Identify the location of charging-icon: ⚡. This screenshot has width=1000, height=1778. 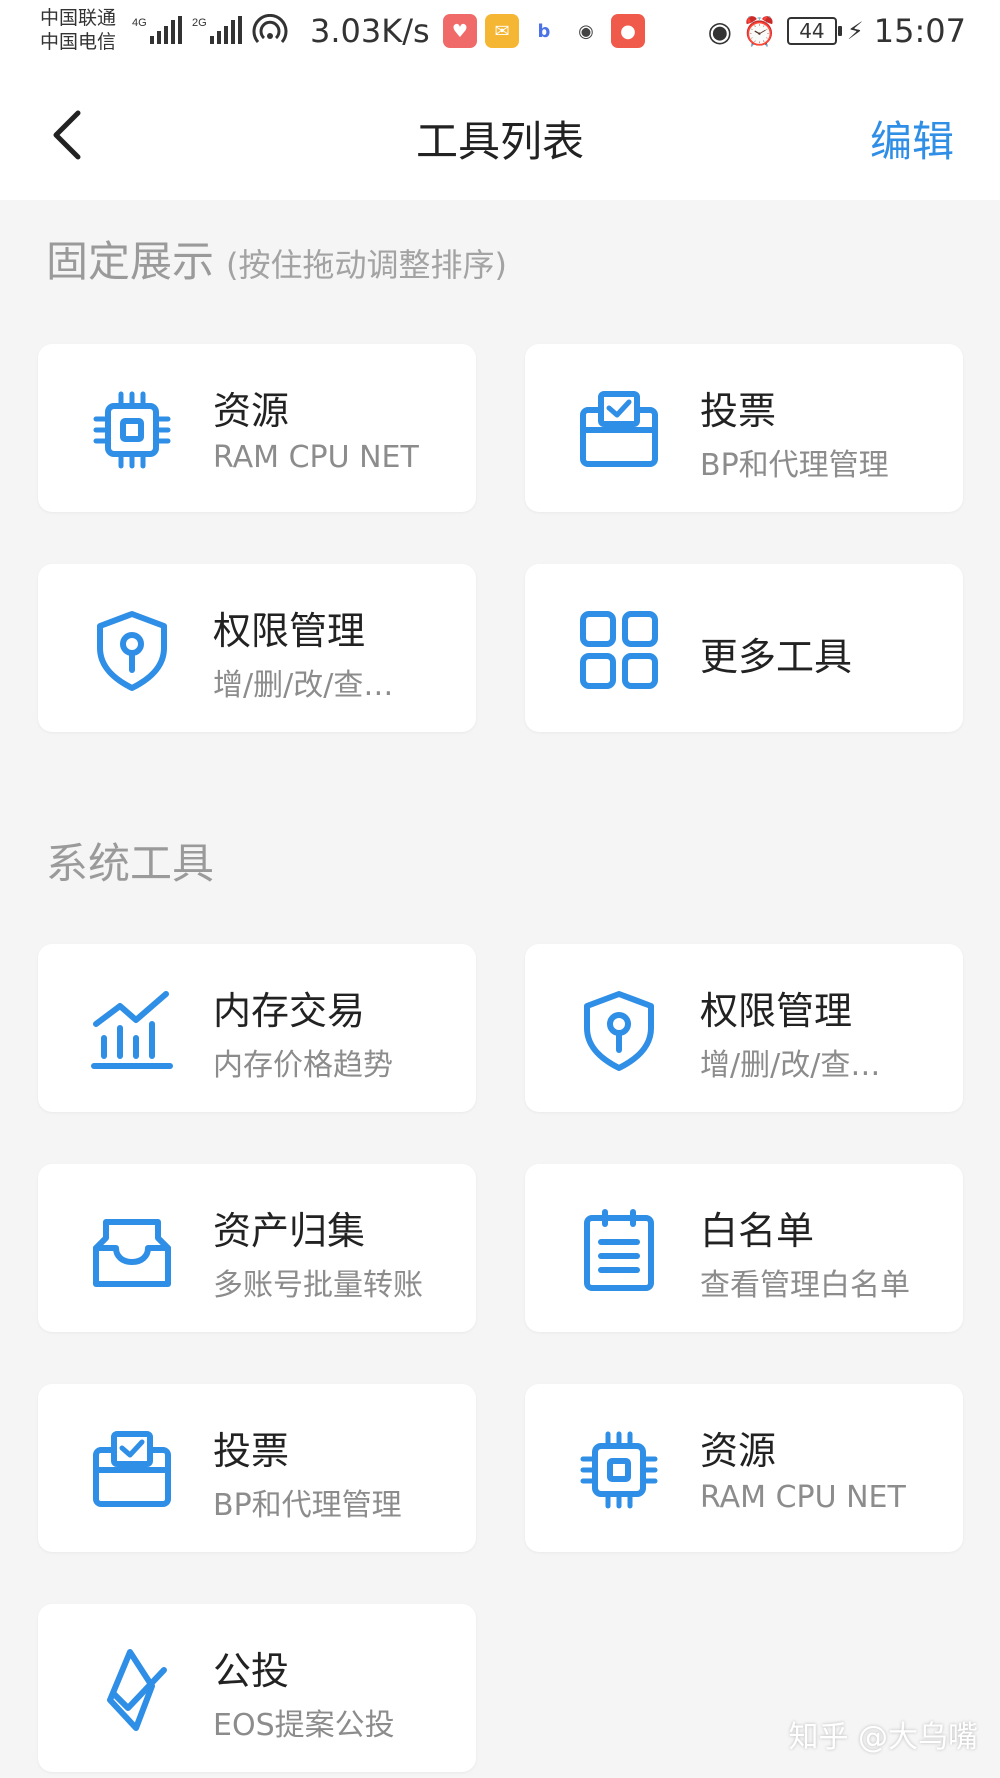
(855, 31).